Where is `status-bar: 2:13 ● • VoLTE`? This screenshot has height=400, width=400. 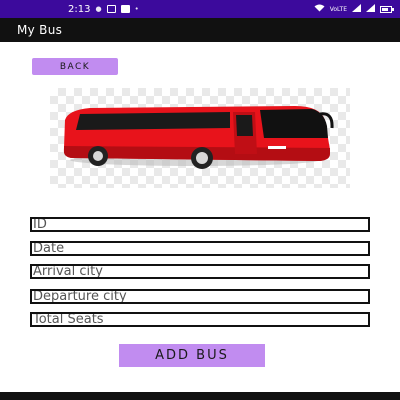
status-bar: 2:13 ● • VoLTE is located at coordinates (200, 9).